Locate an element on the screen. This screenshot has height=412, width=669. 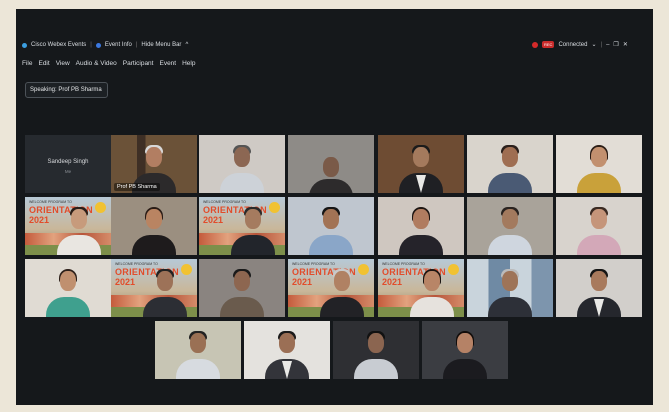
app-name: Cisco Webex Events is located at coordinates (59, 45).